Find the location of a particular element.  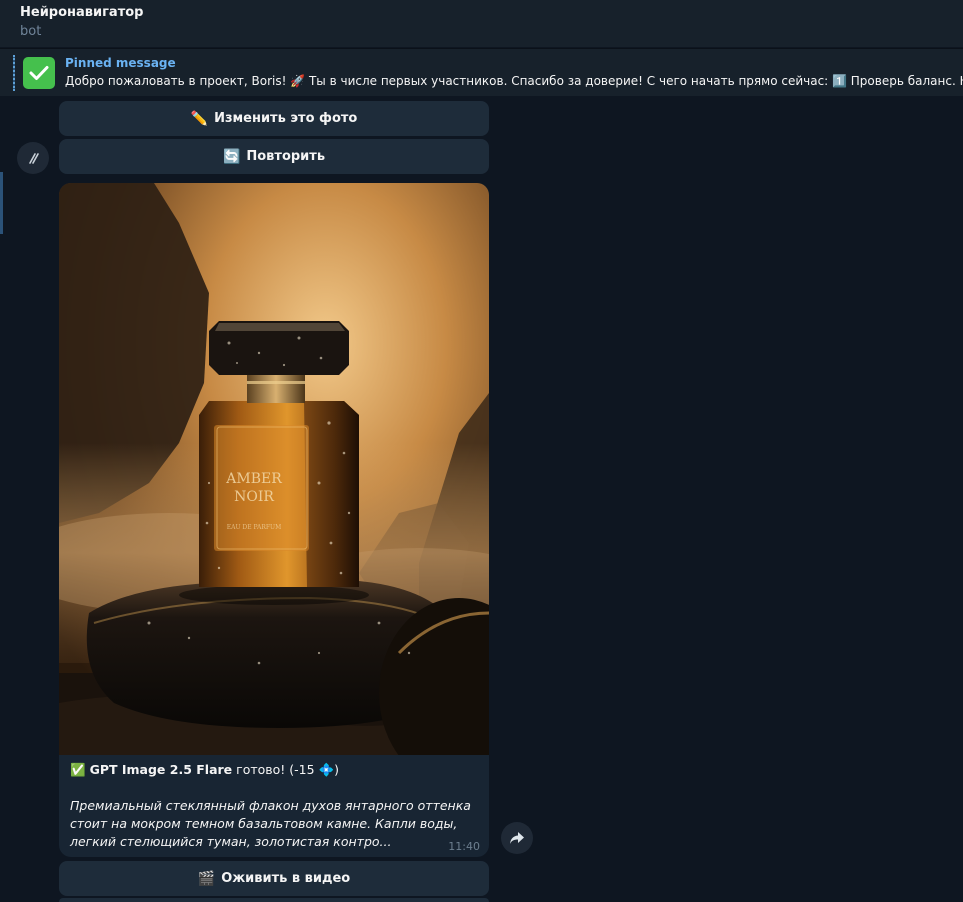

bottle-label-line3: EAU DE PARFUM is located at coordinates (254, 527).